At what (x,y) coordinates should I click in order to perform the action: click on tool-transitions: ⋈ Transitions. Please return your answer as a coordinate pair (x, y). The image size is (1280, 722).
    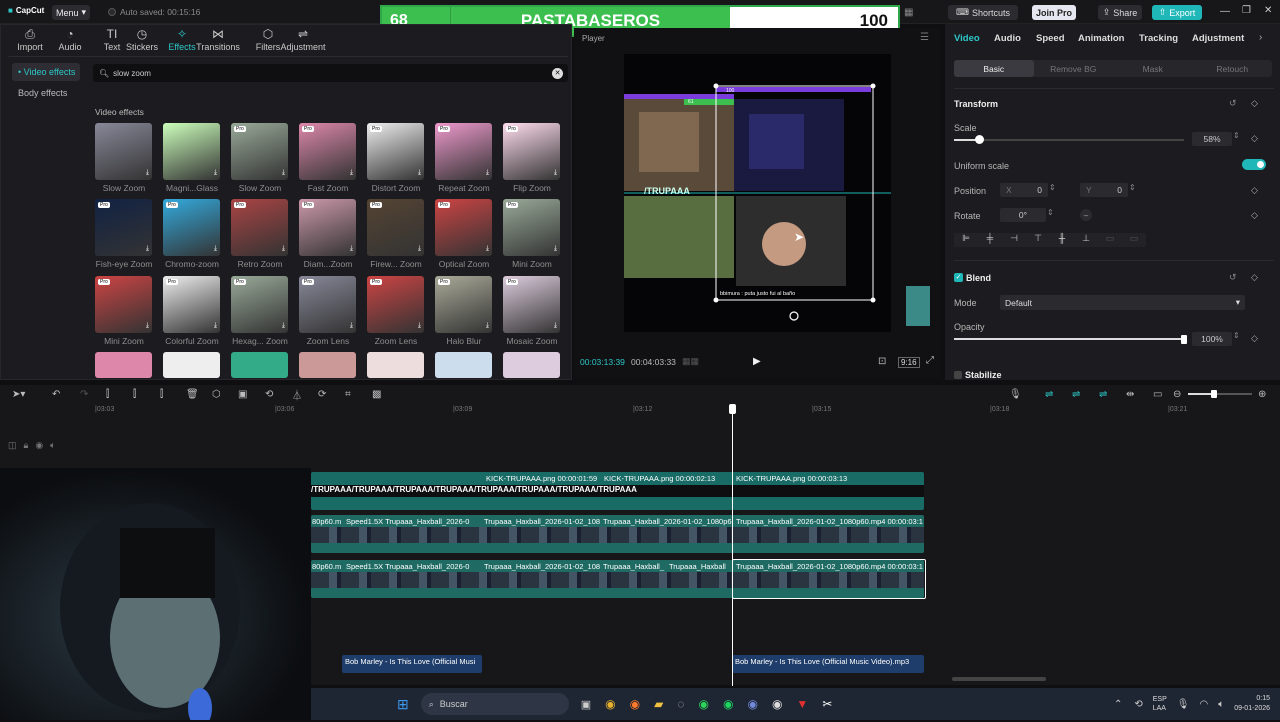
    Looking at the image, I should click on (218, 40).